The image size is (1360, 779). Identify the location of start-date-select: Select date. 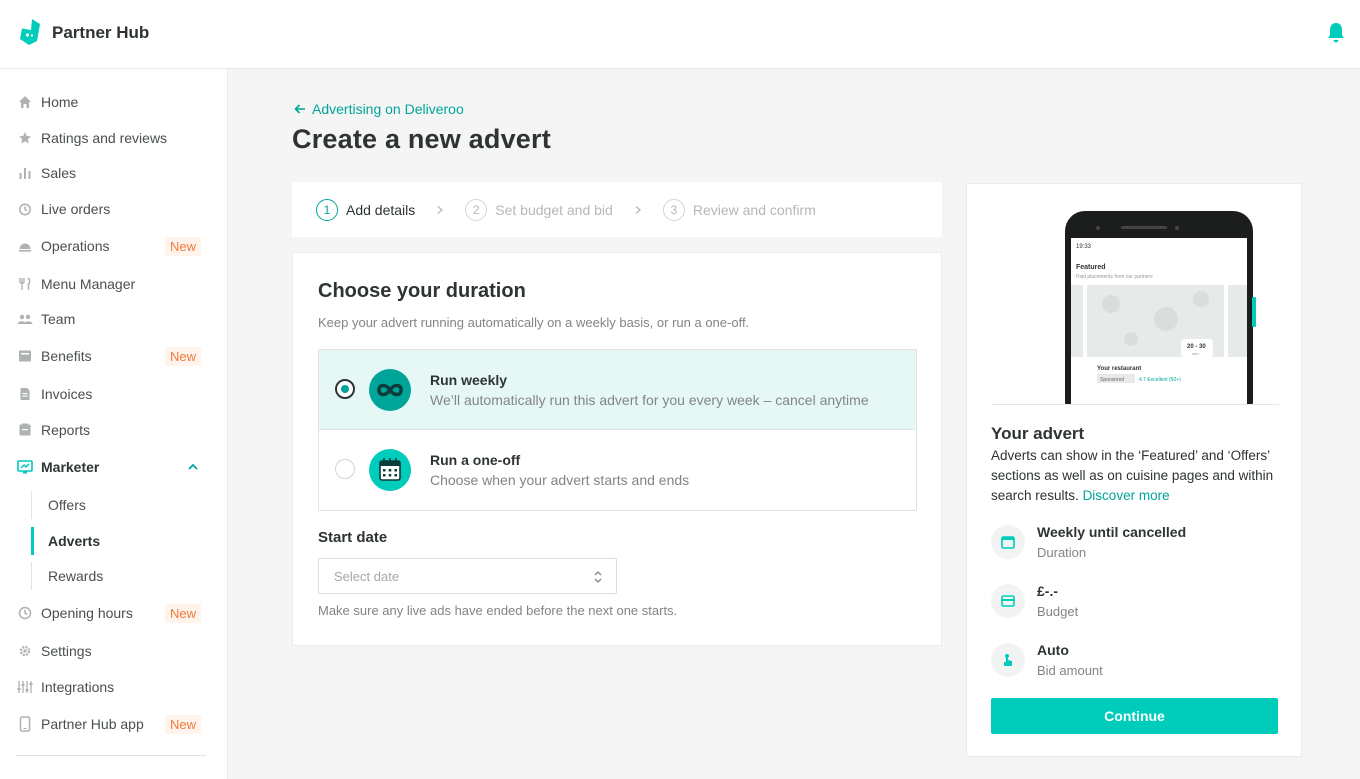
(467, 576).